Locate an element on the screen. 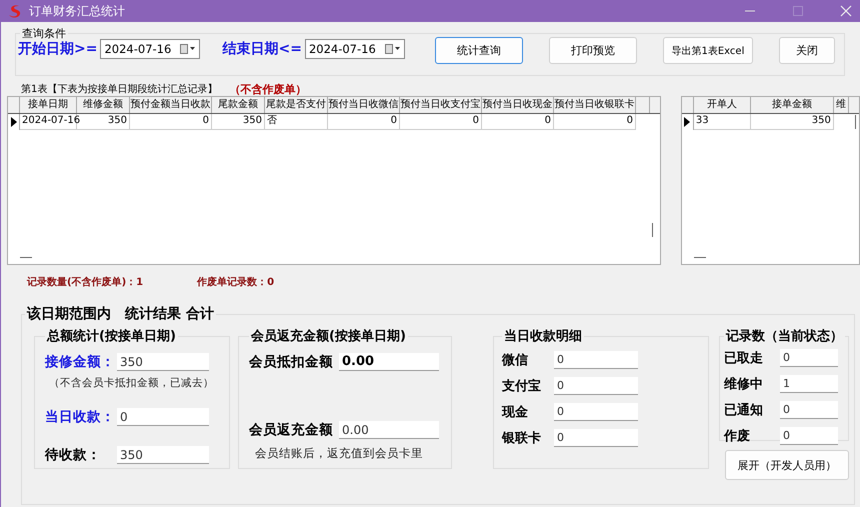 The width and height of the screenshot is (860, 507). end-date-label: 结束日期<= is located at coordinates (262, 49).